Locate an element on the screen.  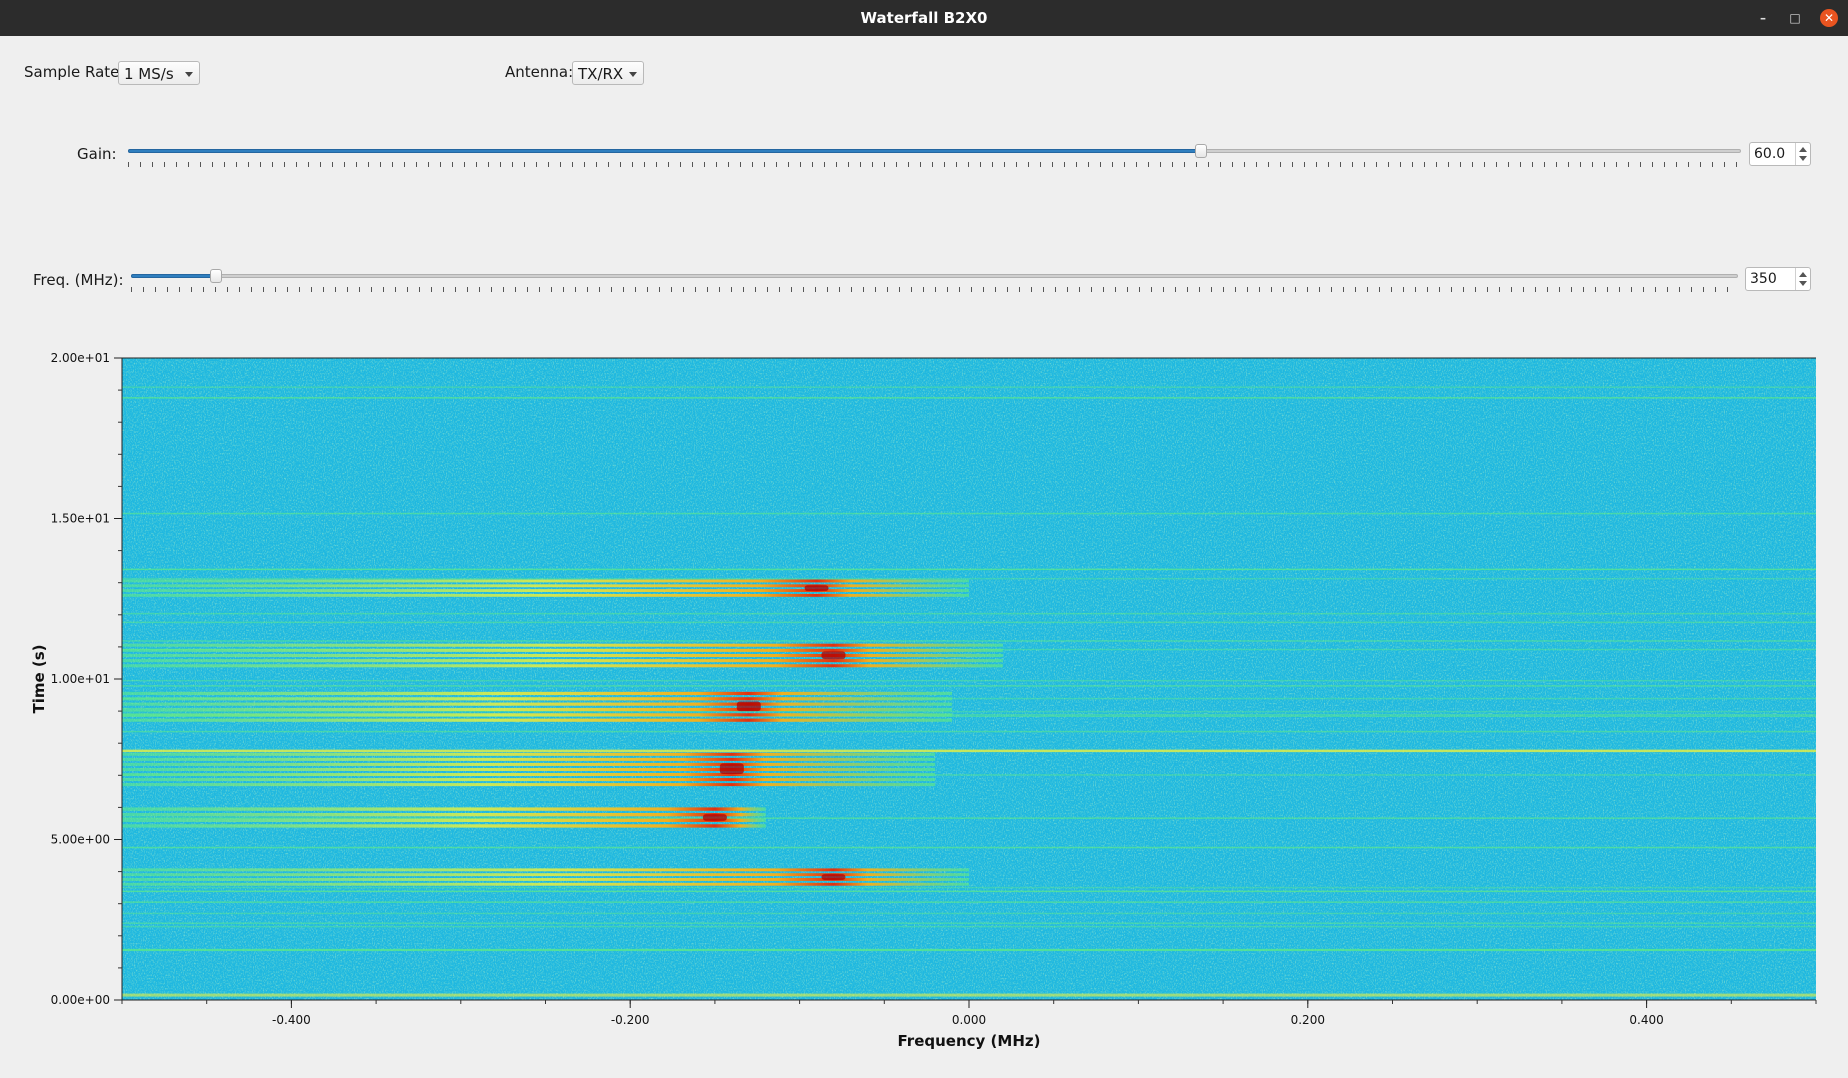
maximize-icon: □ is located at coordinates (1795, 18).